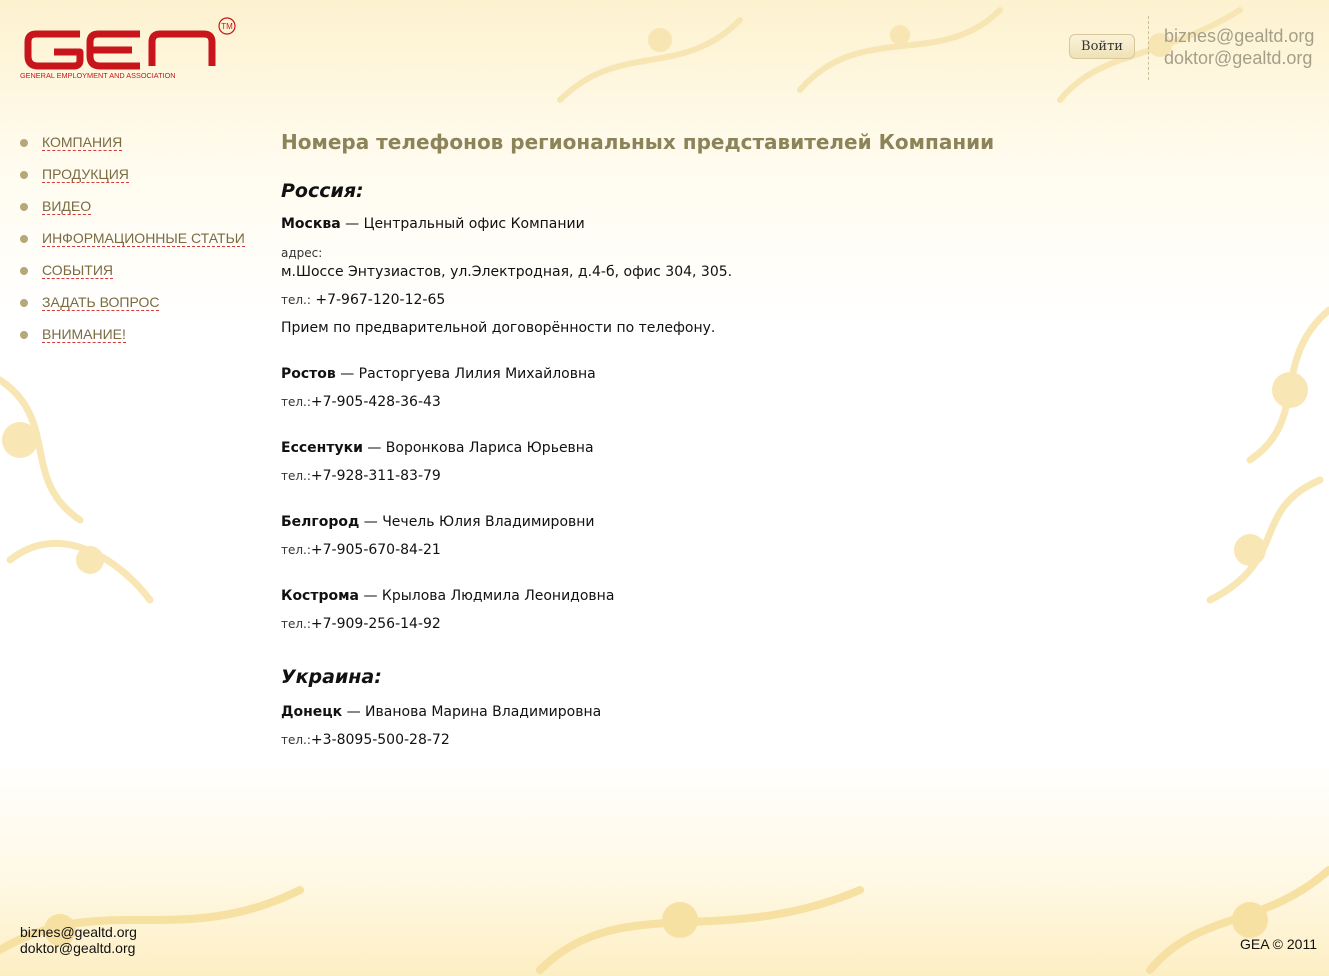 This screenshot has height=976, width=1329. Describe the element at coordinates (487, 596) in the screenshot. I see `representative-name: — Крылова Людмила Леонидовна` at that location.